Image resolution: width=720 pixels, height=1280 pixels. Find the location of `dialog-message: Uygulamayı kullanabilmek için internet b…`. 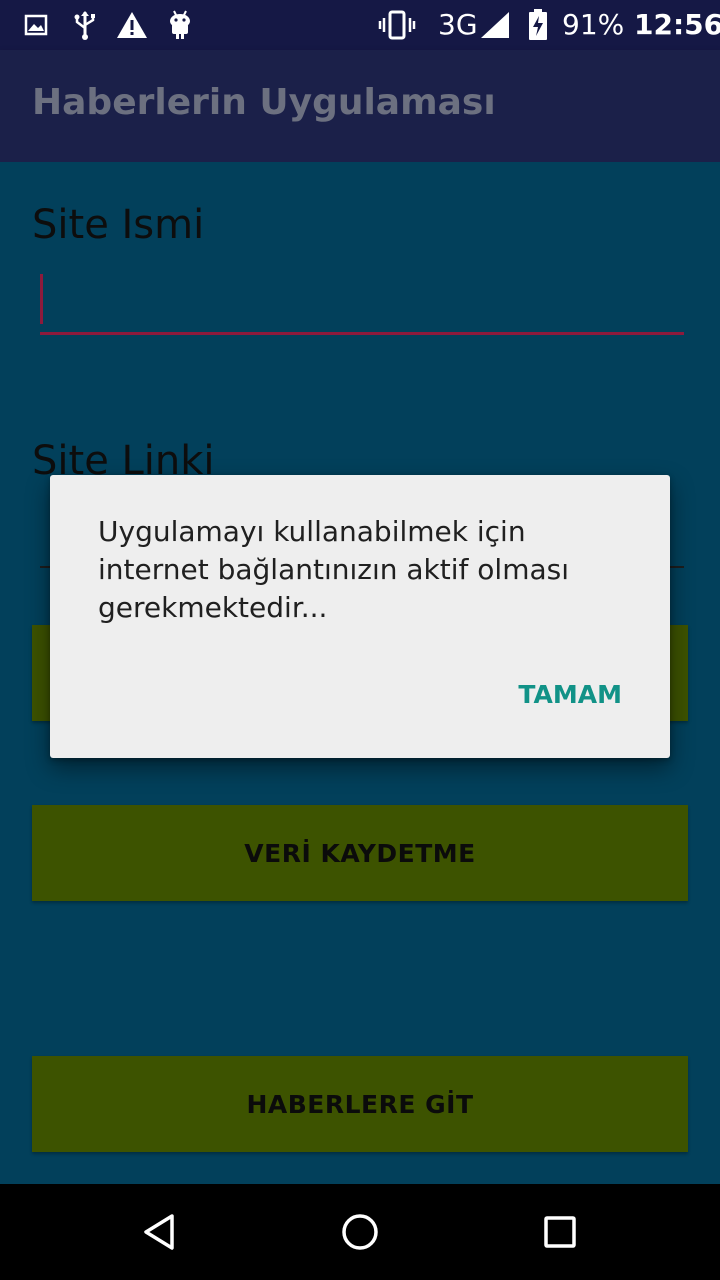

dialog-message: Uygulamayı kullanabilmek için internet b… is located at coordinates (333, 569).